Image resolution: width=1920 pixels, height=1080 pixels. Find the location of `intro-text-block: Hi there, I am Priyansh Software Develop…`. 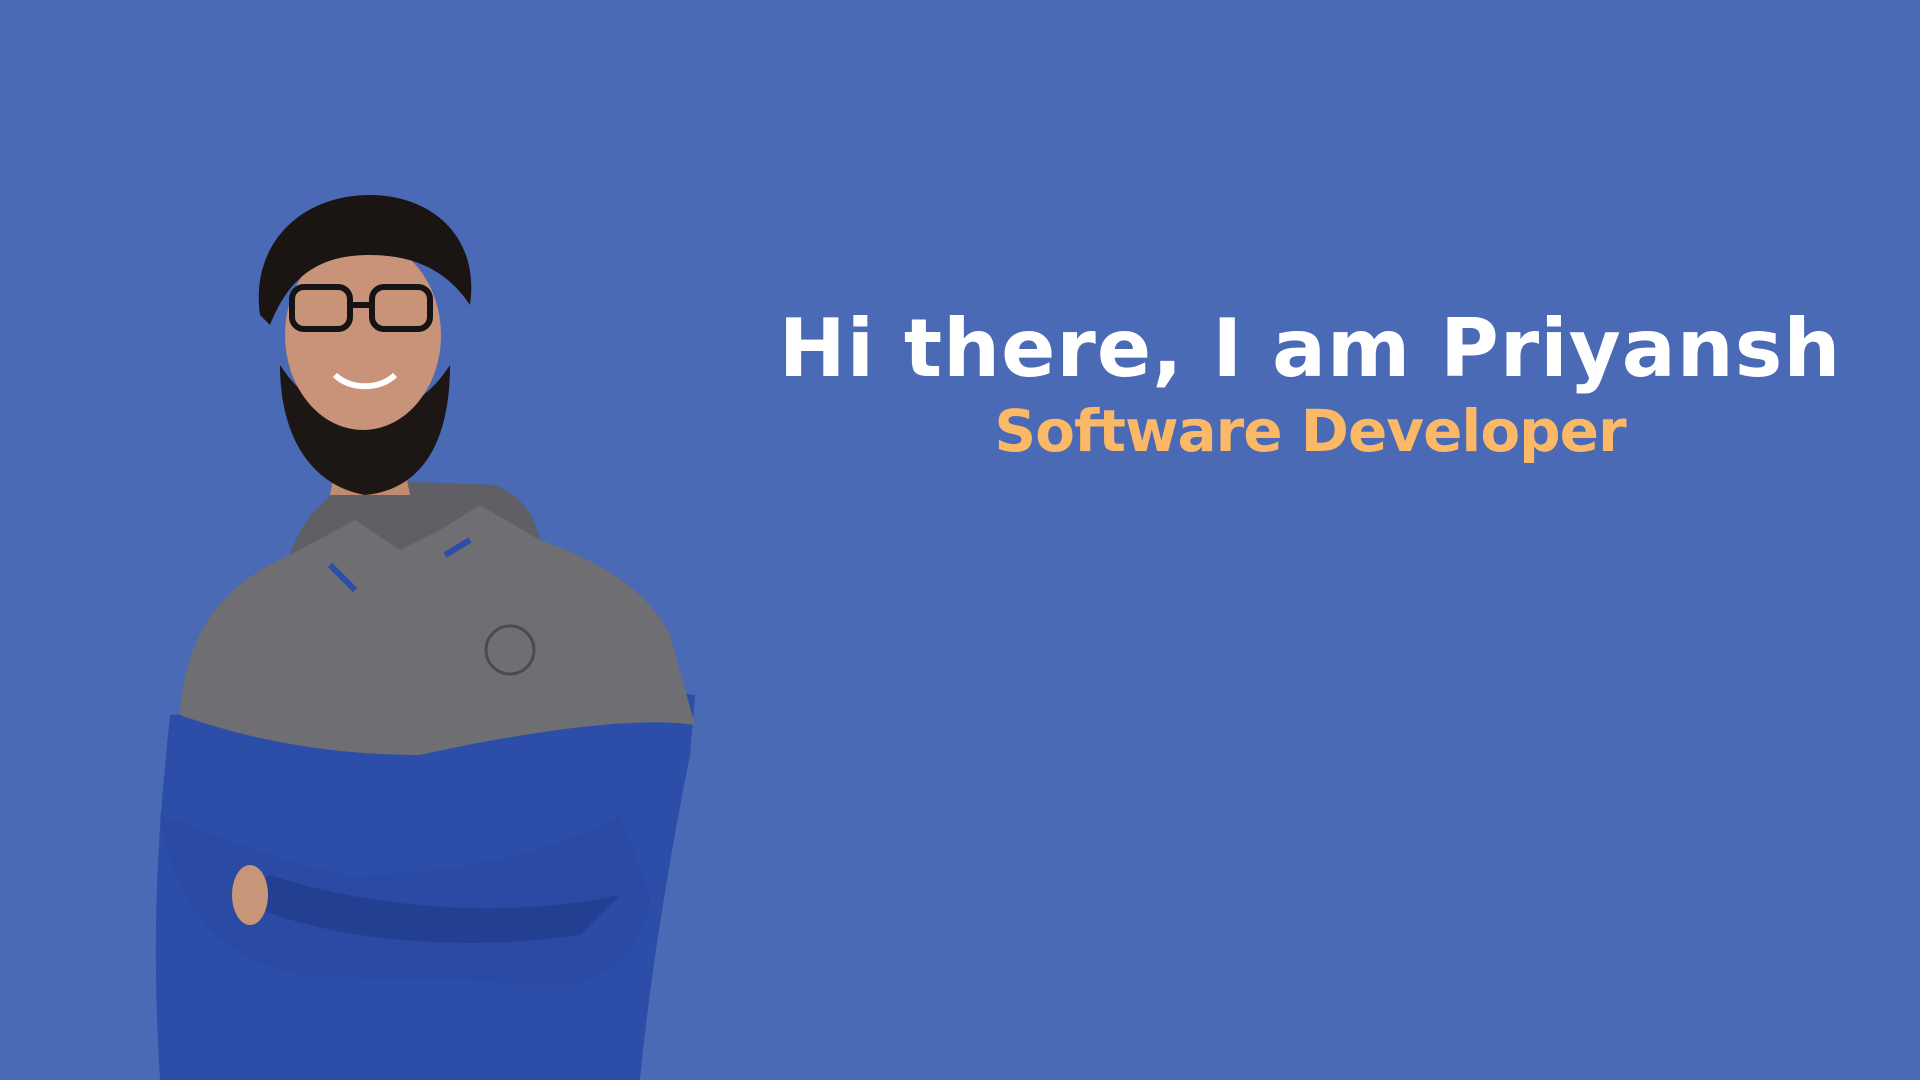

intro-text-block: Hi there, I am Priyansh Software Develop… is located at coordinates (1310, 383).